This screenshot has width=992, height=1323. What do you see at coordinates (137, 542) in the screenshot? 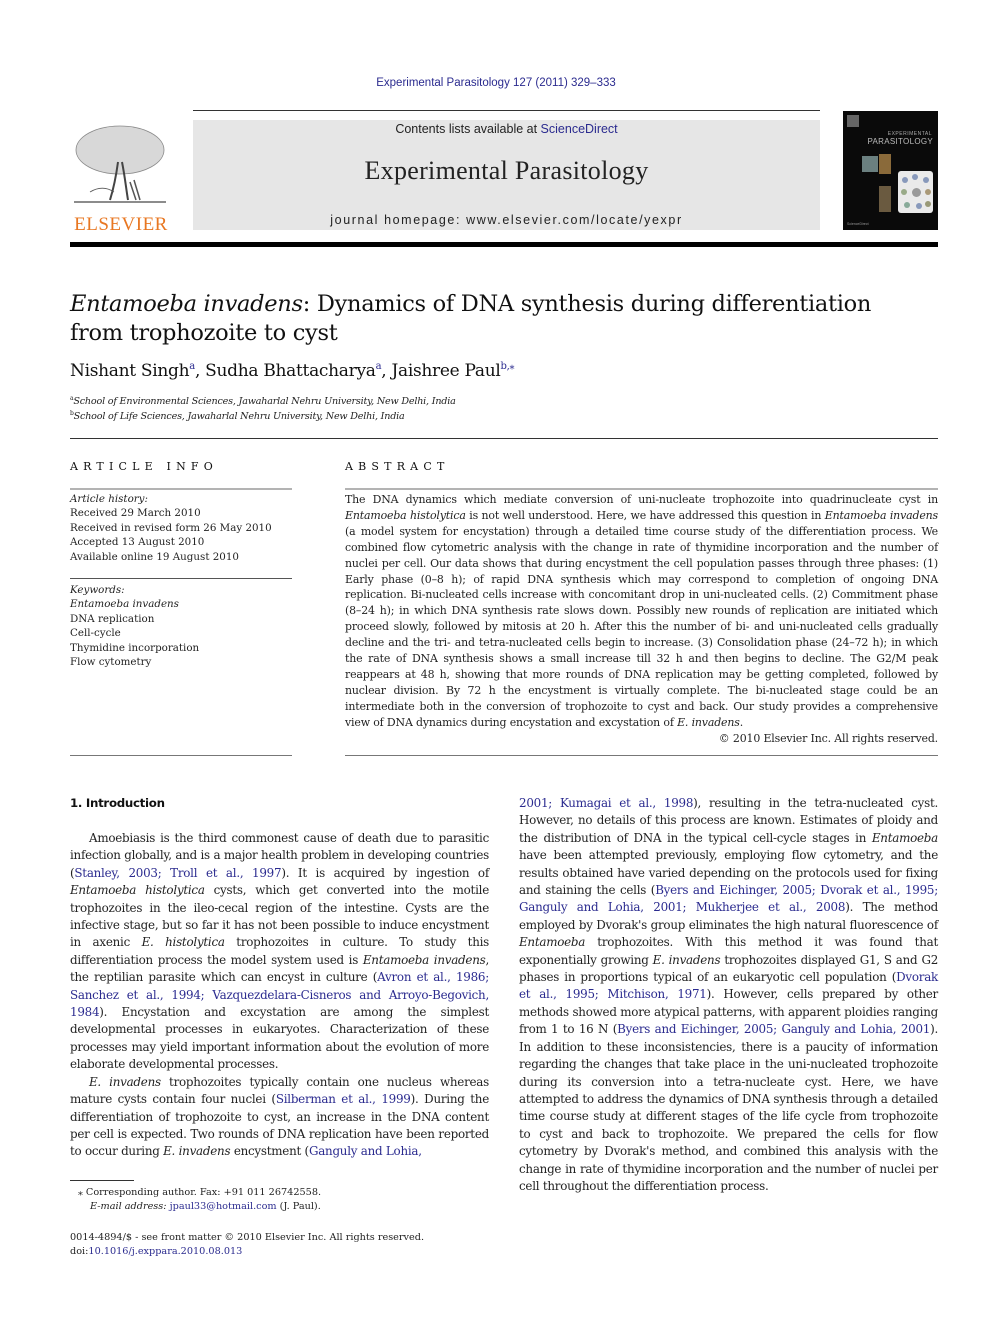
I see `history-item: Accepted 13 August 2010` at bounding box center [137, 542].